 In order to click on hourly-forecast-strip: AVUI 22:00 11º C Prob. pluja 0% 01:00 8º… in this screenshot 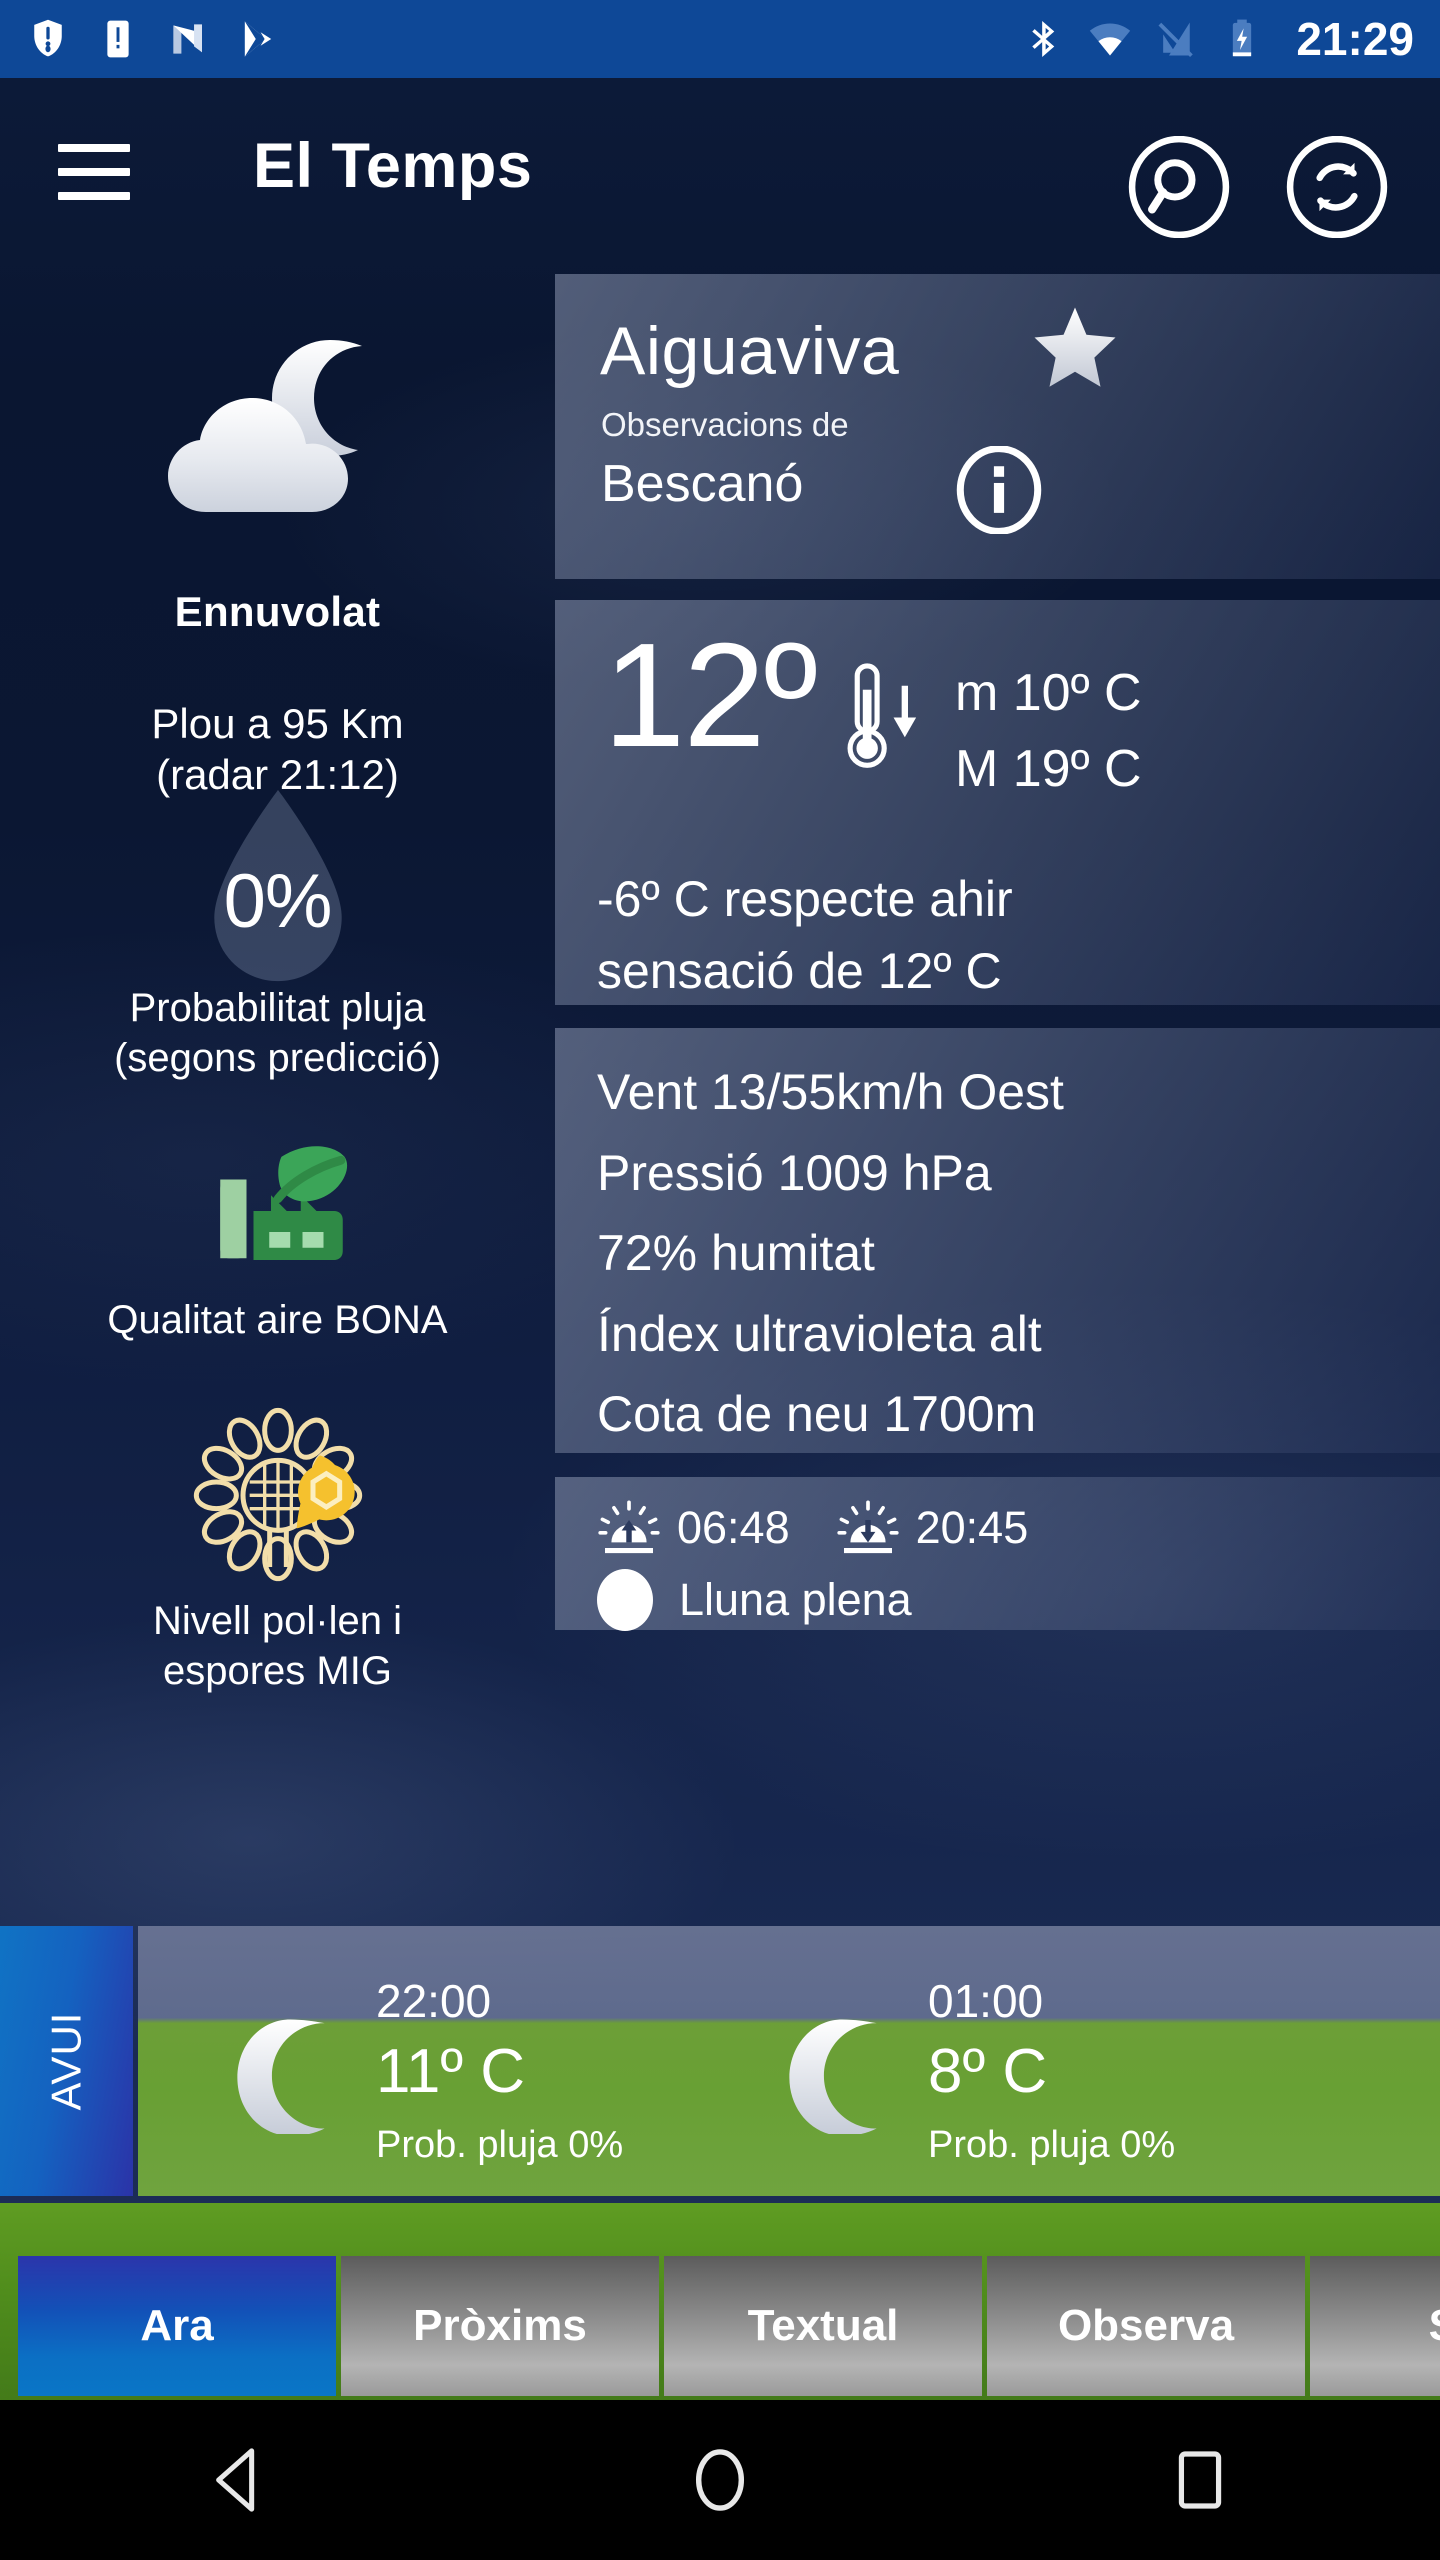, I will do `click(720, 2040)`.